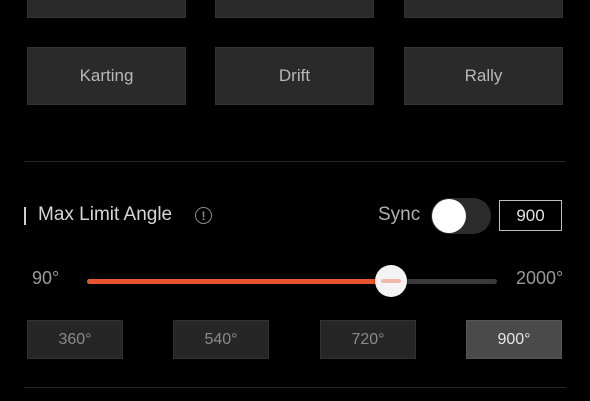  What do you see at coordinates (46, 278) in the screenshot?
I see `slider-min-label: 90°` at bounding box center [46, 278].